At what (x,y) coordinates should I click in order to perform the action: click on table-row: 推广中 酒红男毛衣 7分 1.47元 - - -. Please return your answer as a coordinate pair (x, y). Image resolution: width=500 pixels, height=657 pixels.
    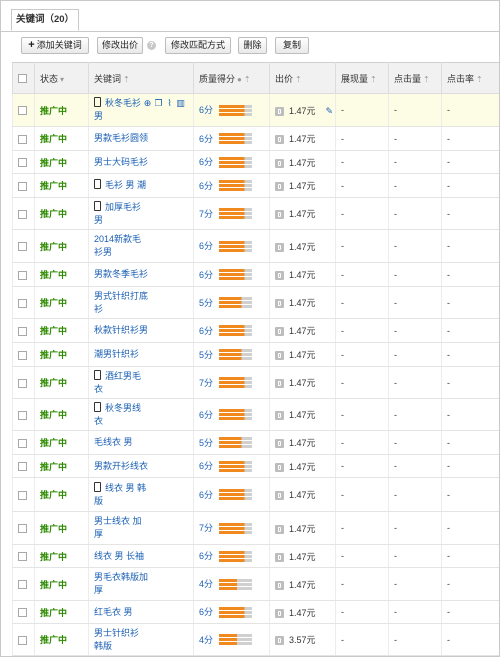
    Looking at the image, I should click on (255, 382).